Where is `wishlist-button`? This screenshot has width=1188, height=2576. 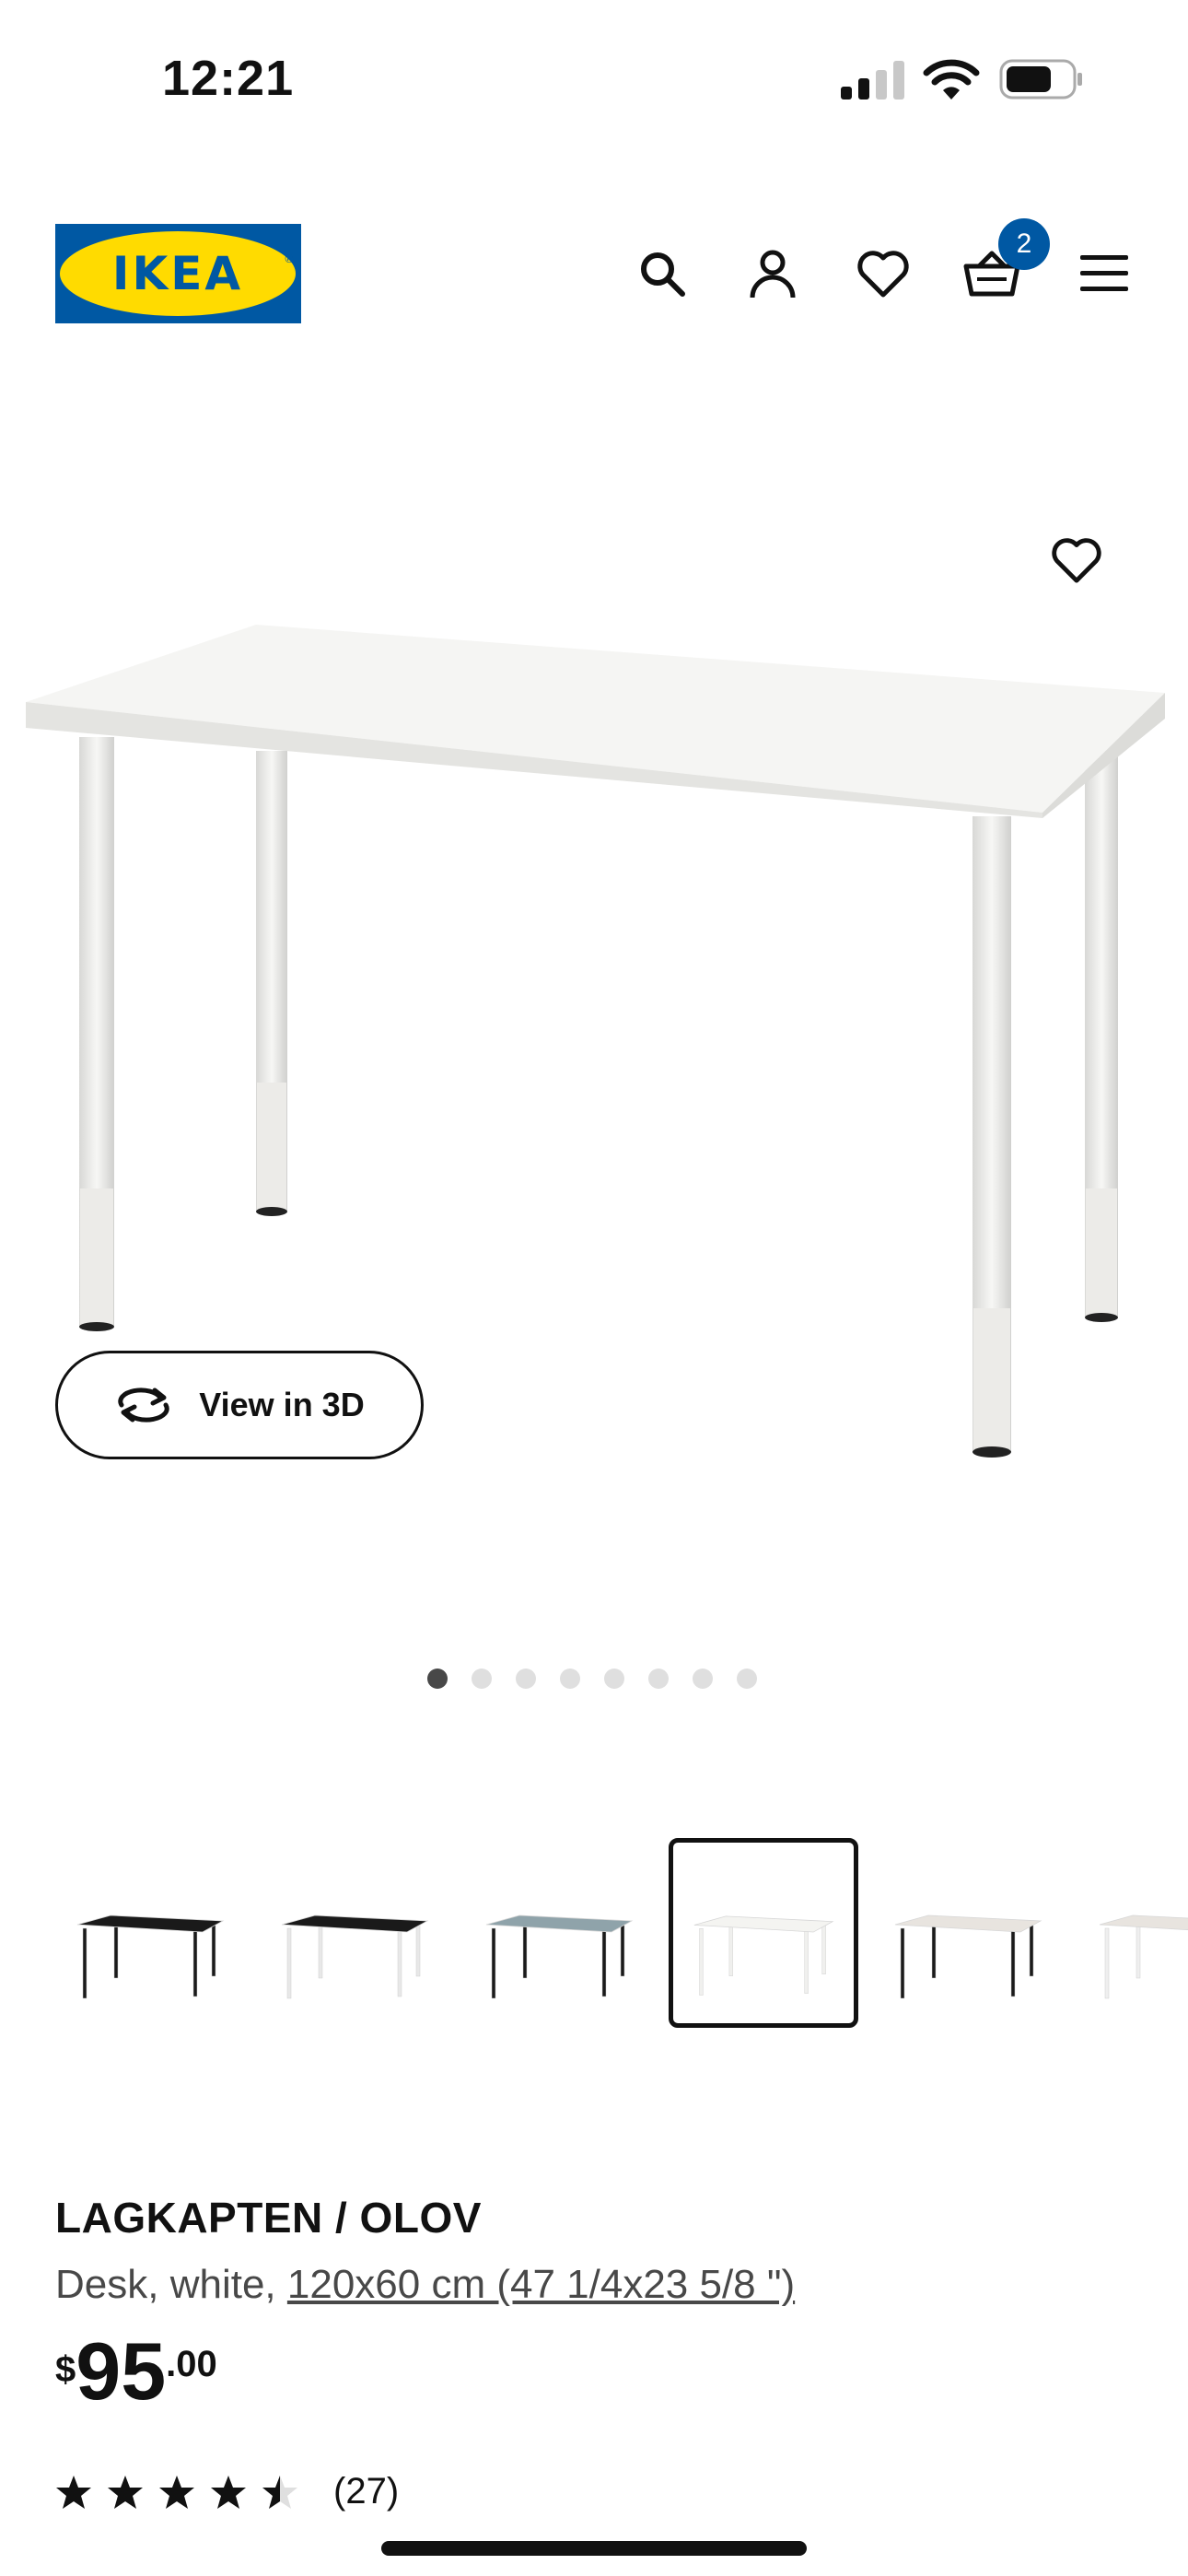 wishlist-button is located at coordinates (883, 273).